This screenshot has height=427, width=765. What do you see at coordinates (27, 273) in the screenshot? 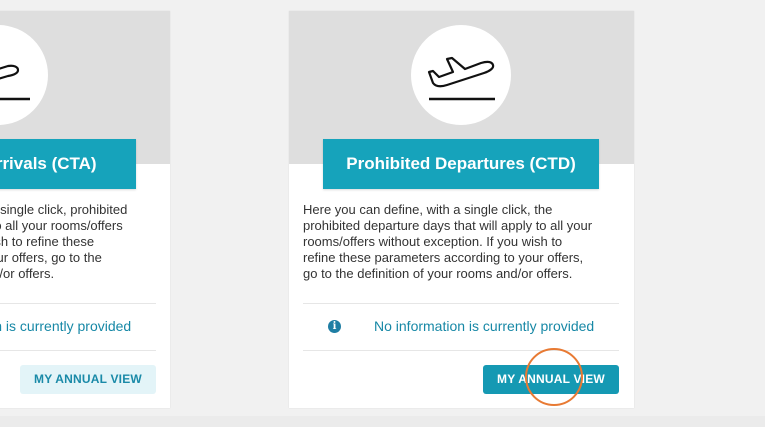
I see `description-line: definition of your rooms and/or offers.` at bounding box center [27, 273].